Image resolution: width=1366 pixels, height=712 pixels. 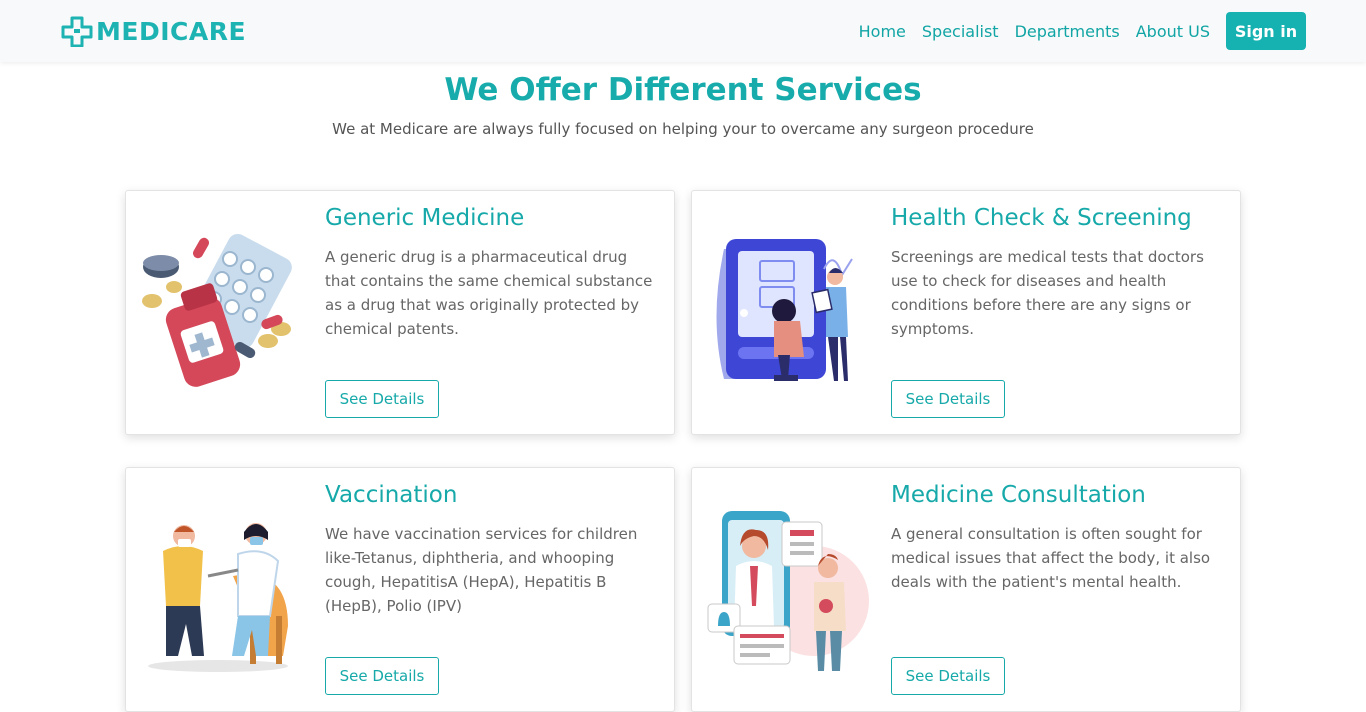 I want to click on service-title: Vaccination, so click(x=391, y=495).